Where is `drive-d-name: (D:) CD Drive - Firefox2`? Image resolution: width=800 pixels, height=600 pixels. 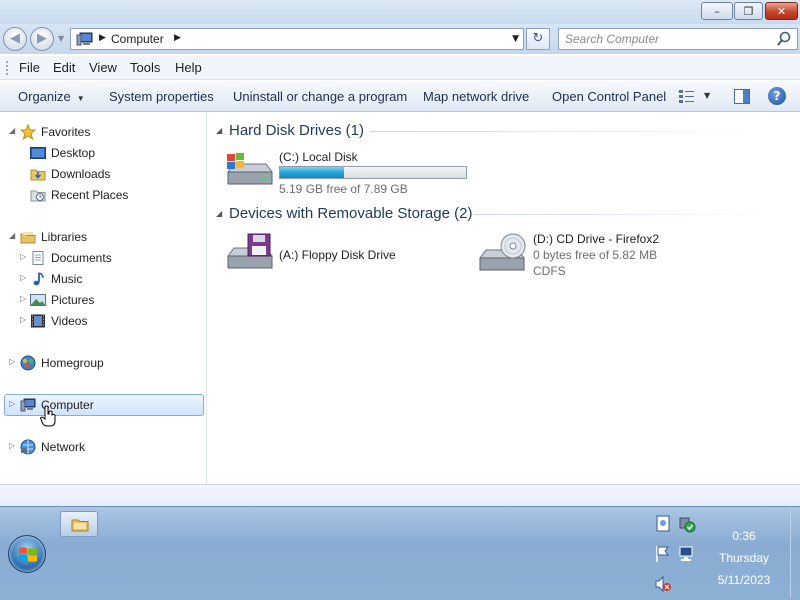 drive-d-name: (D:) CD Drive - Firefox2 is located at coordinates (596, 239).